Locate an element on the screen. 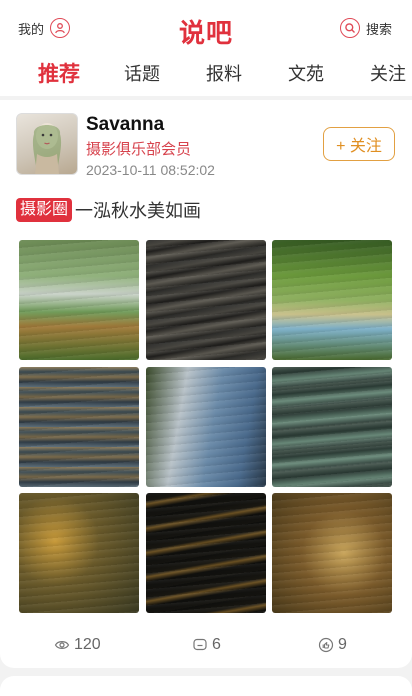  thumbs-up-icon is located at coordinates (326, 645).